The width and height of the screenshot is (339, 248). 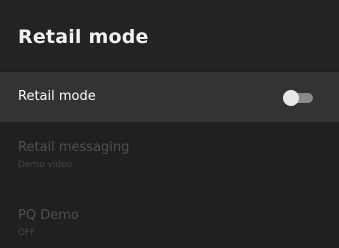 I want to click on page-title: Retail mode, so click(x=83, y=37).